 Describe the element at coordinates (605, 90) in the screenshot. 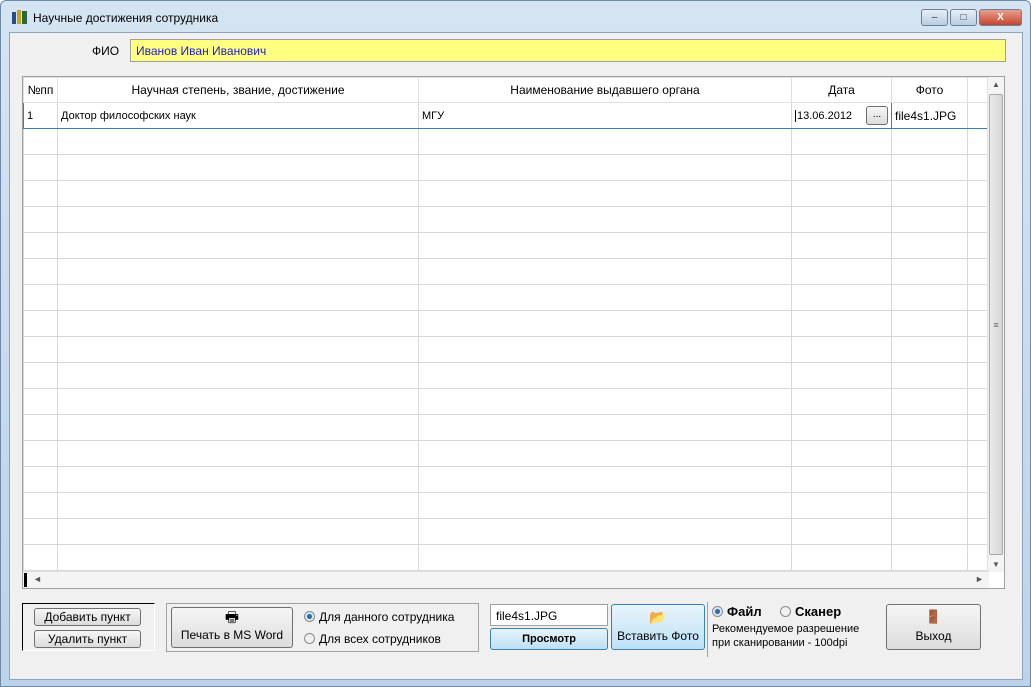

I see `col-issuer: Наименование выдавшего органа` at that location.